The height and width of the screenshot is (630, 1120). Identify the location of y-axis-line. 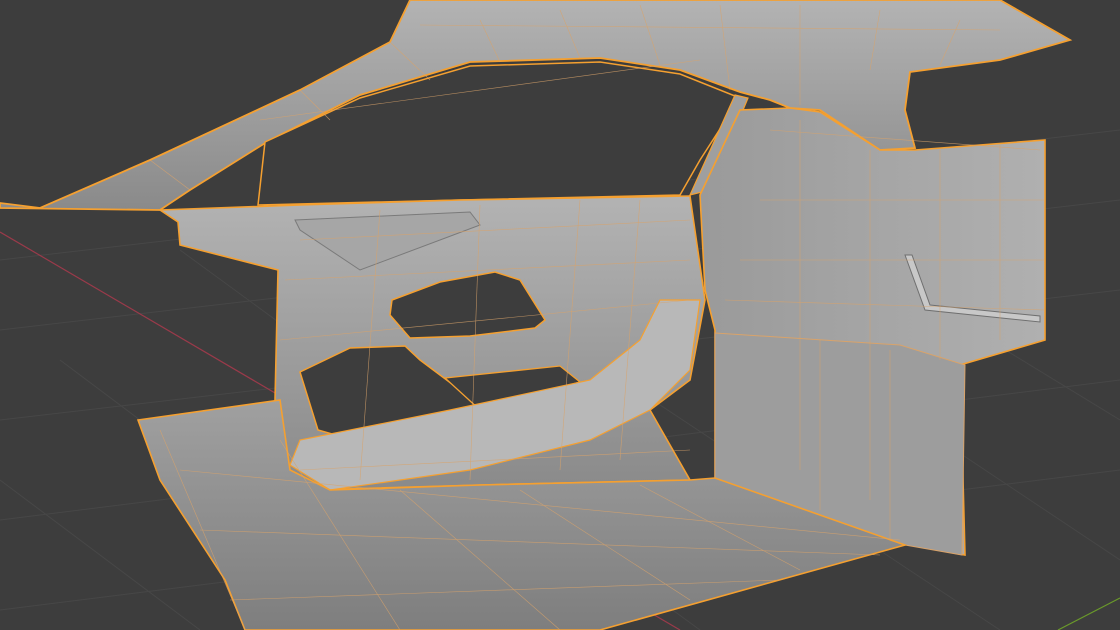
(1088, 613).